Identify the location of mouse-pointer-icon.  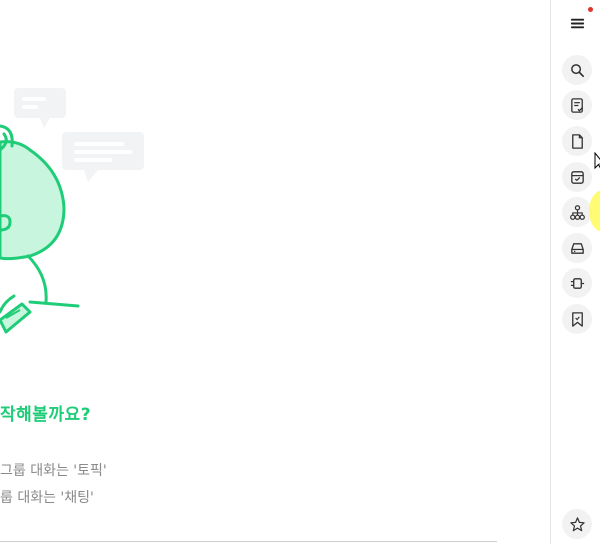
(597, 161).